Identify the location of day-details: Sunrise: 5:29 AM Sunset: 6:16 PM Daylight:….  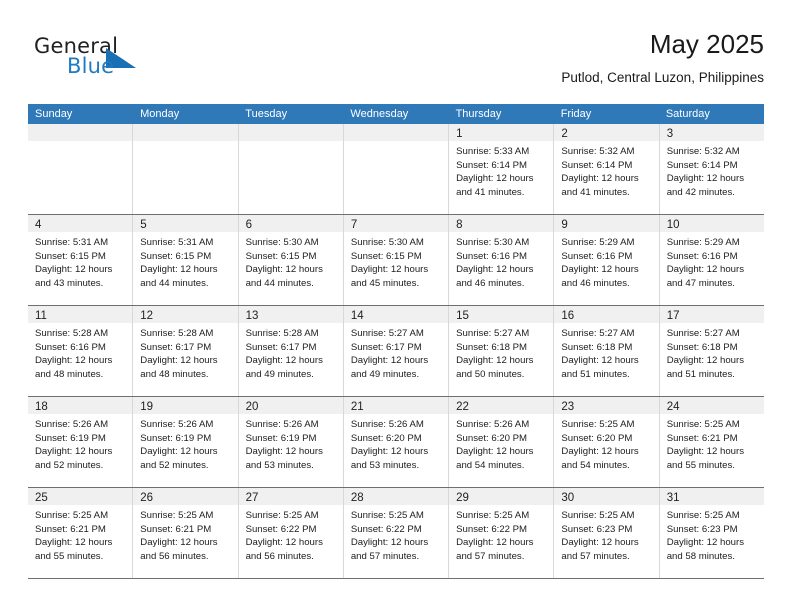
(606, 261).